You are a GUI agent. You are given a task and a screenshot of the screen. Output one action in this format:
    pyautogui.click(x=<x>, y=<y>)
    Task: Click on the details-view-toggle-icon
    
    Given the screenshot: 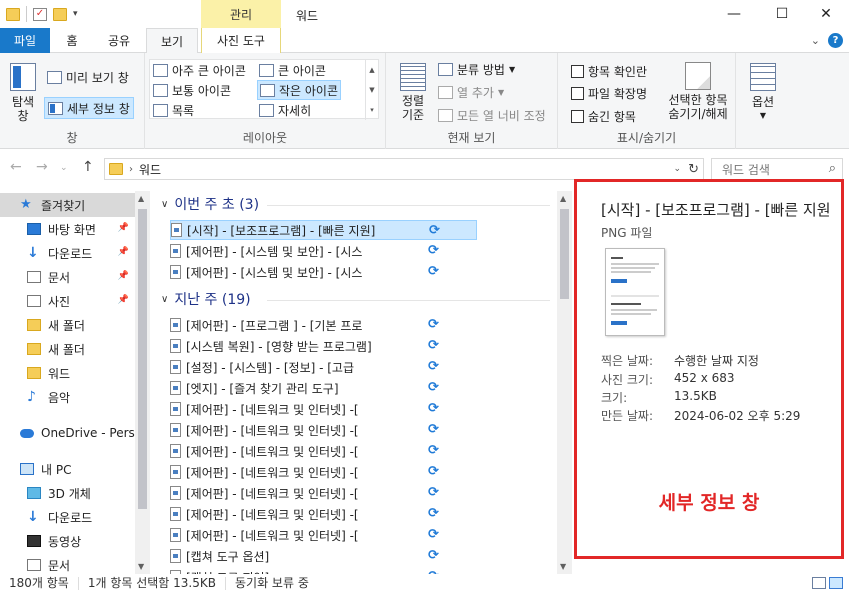 What is the action you would take?
    pyautogui.click(x=819, y=583)
    